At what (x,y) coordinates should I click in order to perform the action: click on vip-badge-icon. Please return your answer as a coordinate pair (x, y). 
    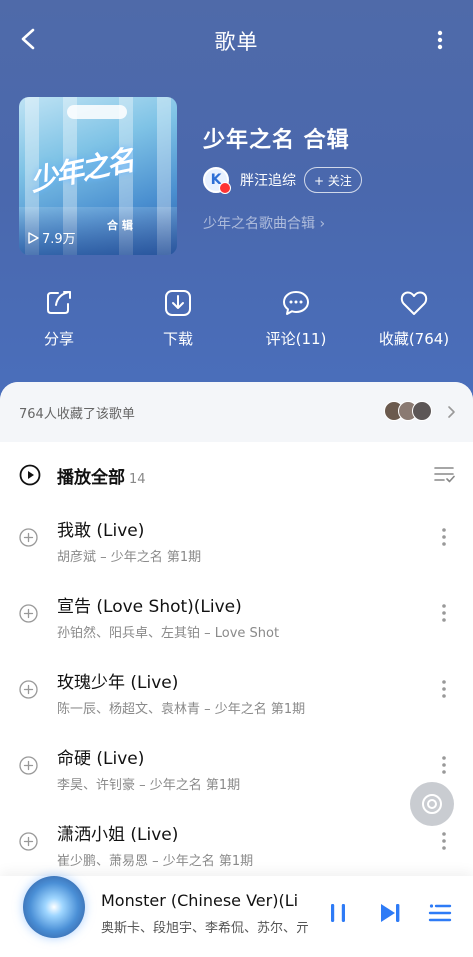
    Looking at the image, I should click on (225, 188).